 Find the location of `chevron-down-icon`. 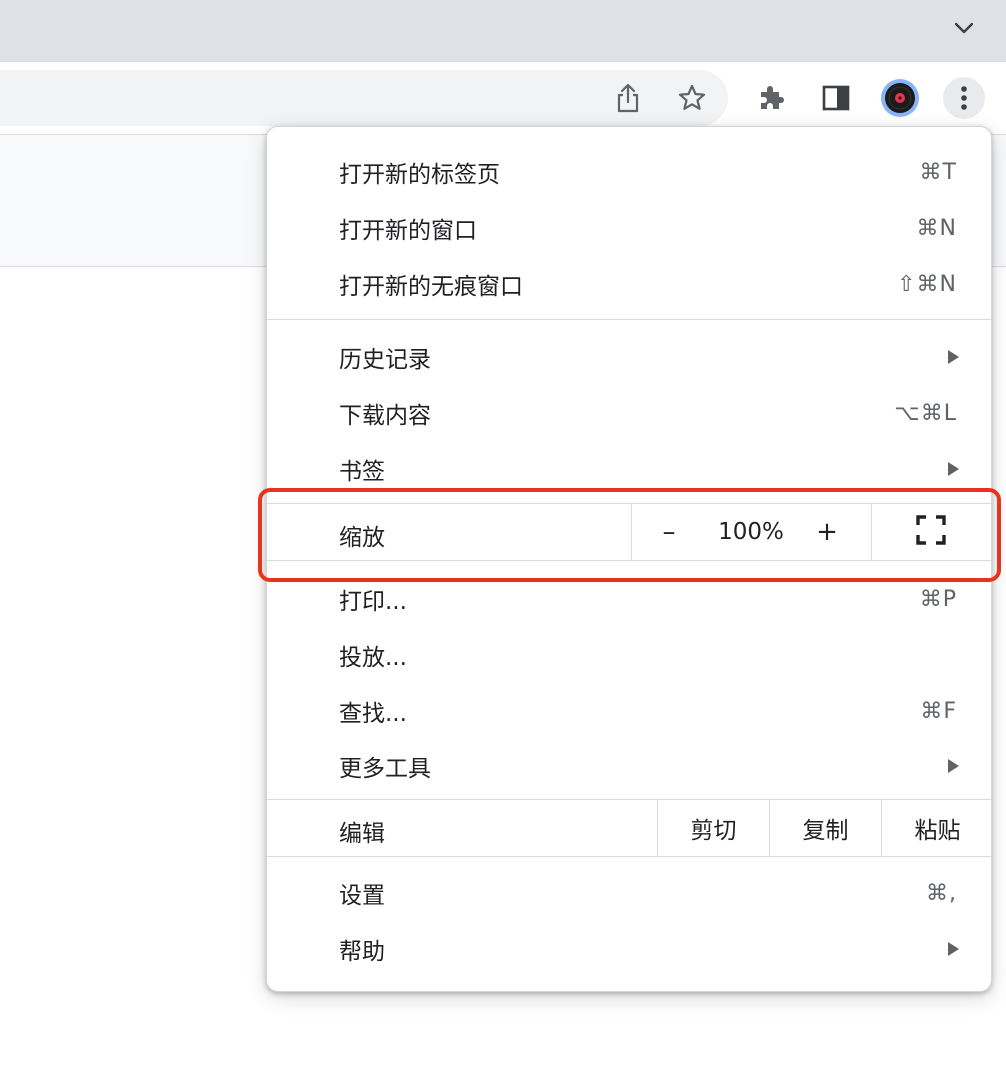

chevron-down-icon is located at coordinates (964, 28).